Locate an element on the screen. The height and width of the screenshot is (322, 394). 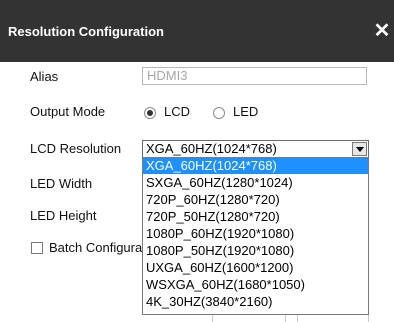
alias-input: HDMI3 is located at coordinates (254, 76).